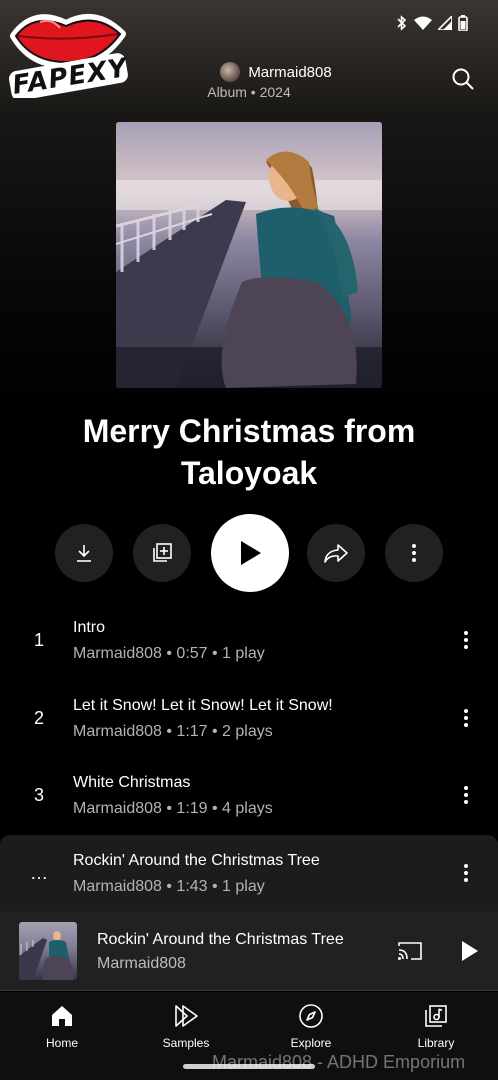 Image resolution: width=498 pixels, height=1080 pixels. Describe the element at coordinates (203, 705) in the screenshot. I see `track-title: Let it Snow! Let it Snow! Let it Snow!` at that location.